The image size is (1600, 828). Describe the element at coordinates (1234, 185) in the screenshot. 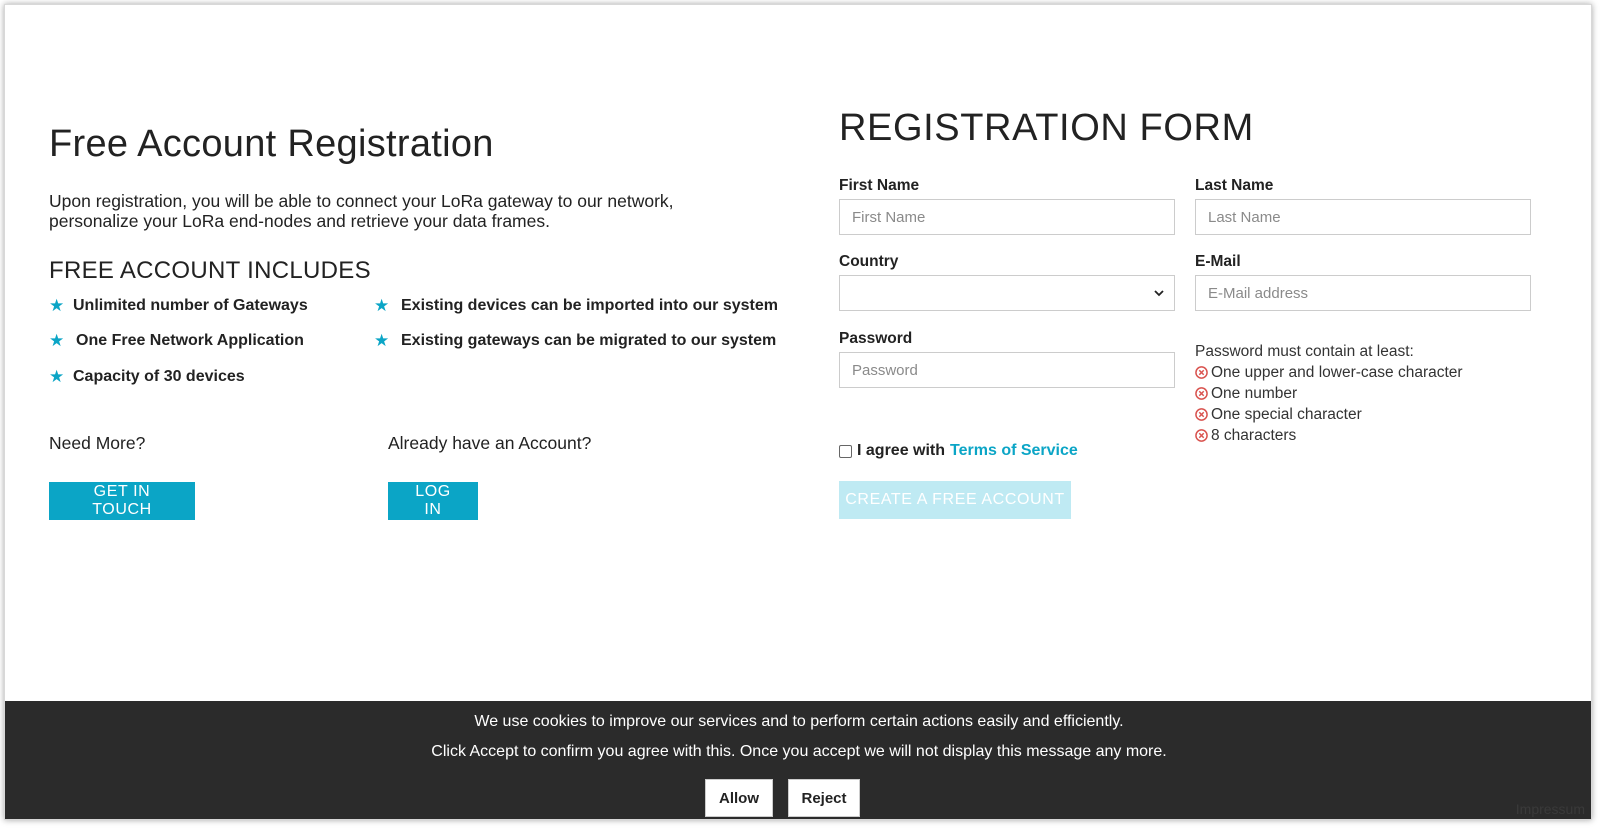

I see `last-name-label: Last Name` at that location.